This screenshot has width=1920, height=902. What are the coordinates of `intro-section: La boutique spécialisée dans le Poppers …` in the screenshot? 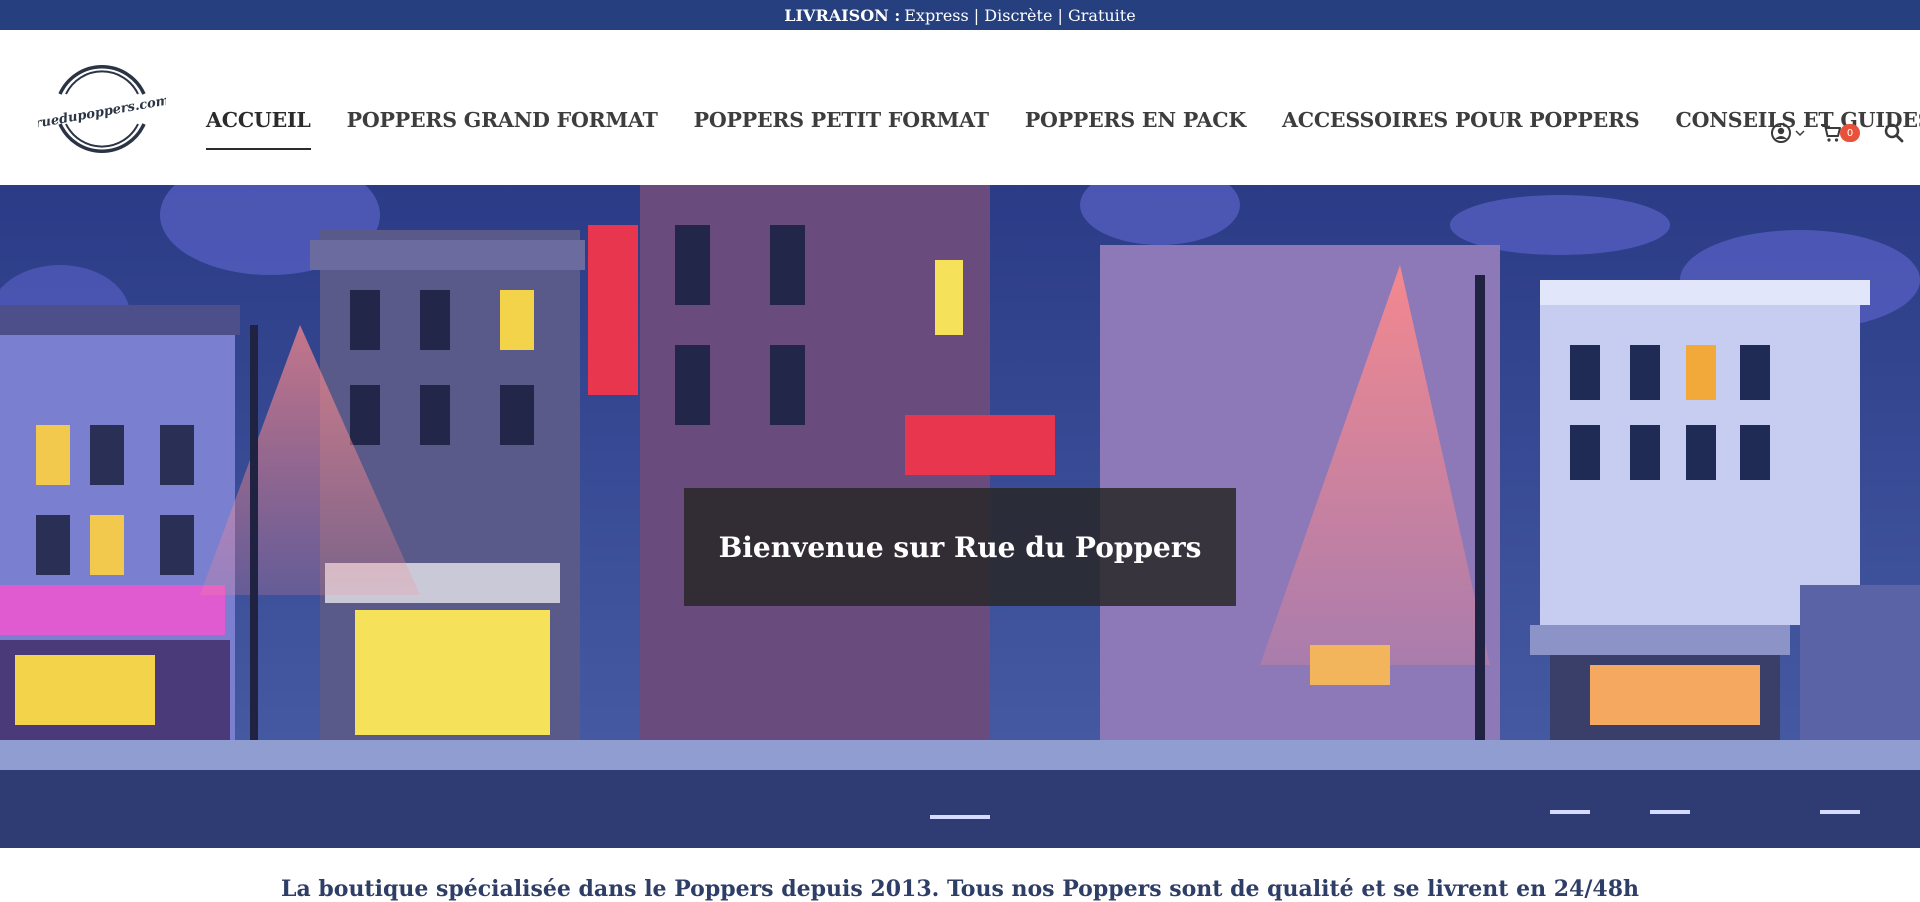 It's located at (960, 875).